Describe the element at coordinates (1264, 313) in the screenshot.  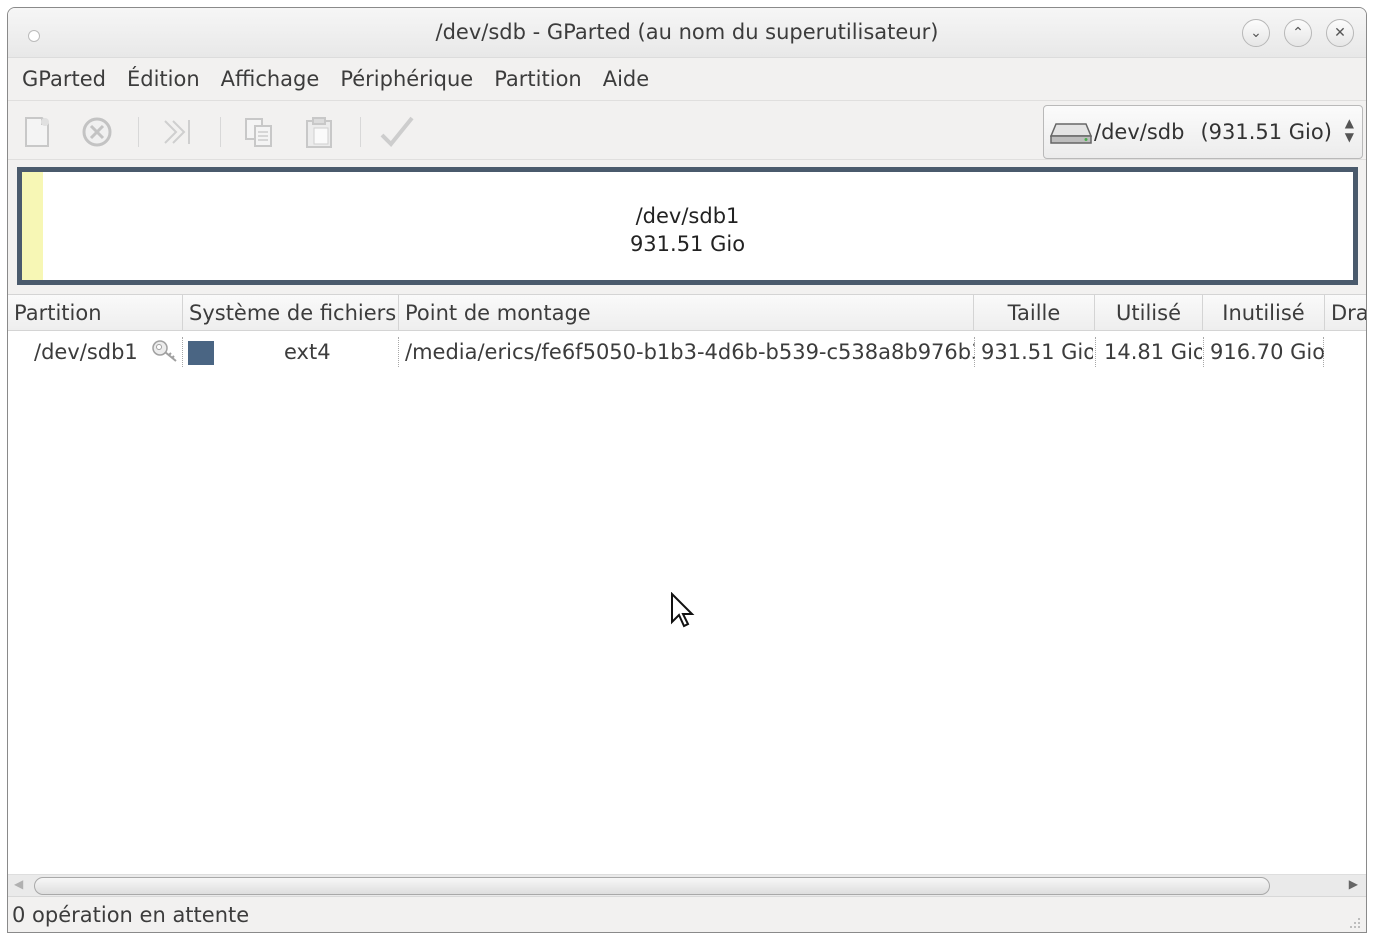
I see `column-header-unused: Inutilisé` at that location.